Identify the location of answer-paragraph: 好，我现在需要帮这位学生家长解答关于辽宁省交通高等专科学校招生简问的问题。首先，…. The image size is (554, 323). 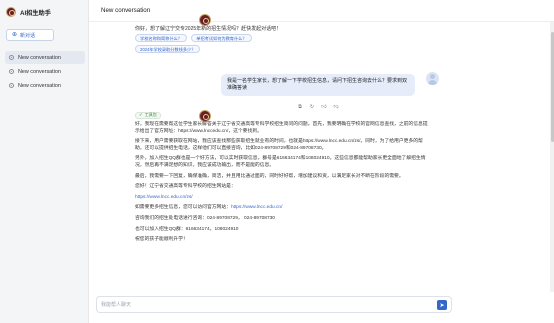
(281, 128).